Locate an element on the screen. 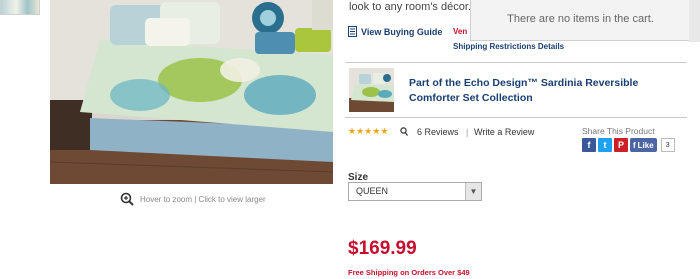  cart-empty-message: There are no items in the cart. is located at coordinates (580, 19).